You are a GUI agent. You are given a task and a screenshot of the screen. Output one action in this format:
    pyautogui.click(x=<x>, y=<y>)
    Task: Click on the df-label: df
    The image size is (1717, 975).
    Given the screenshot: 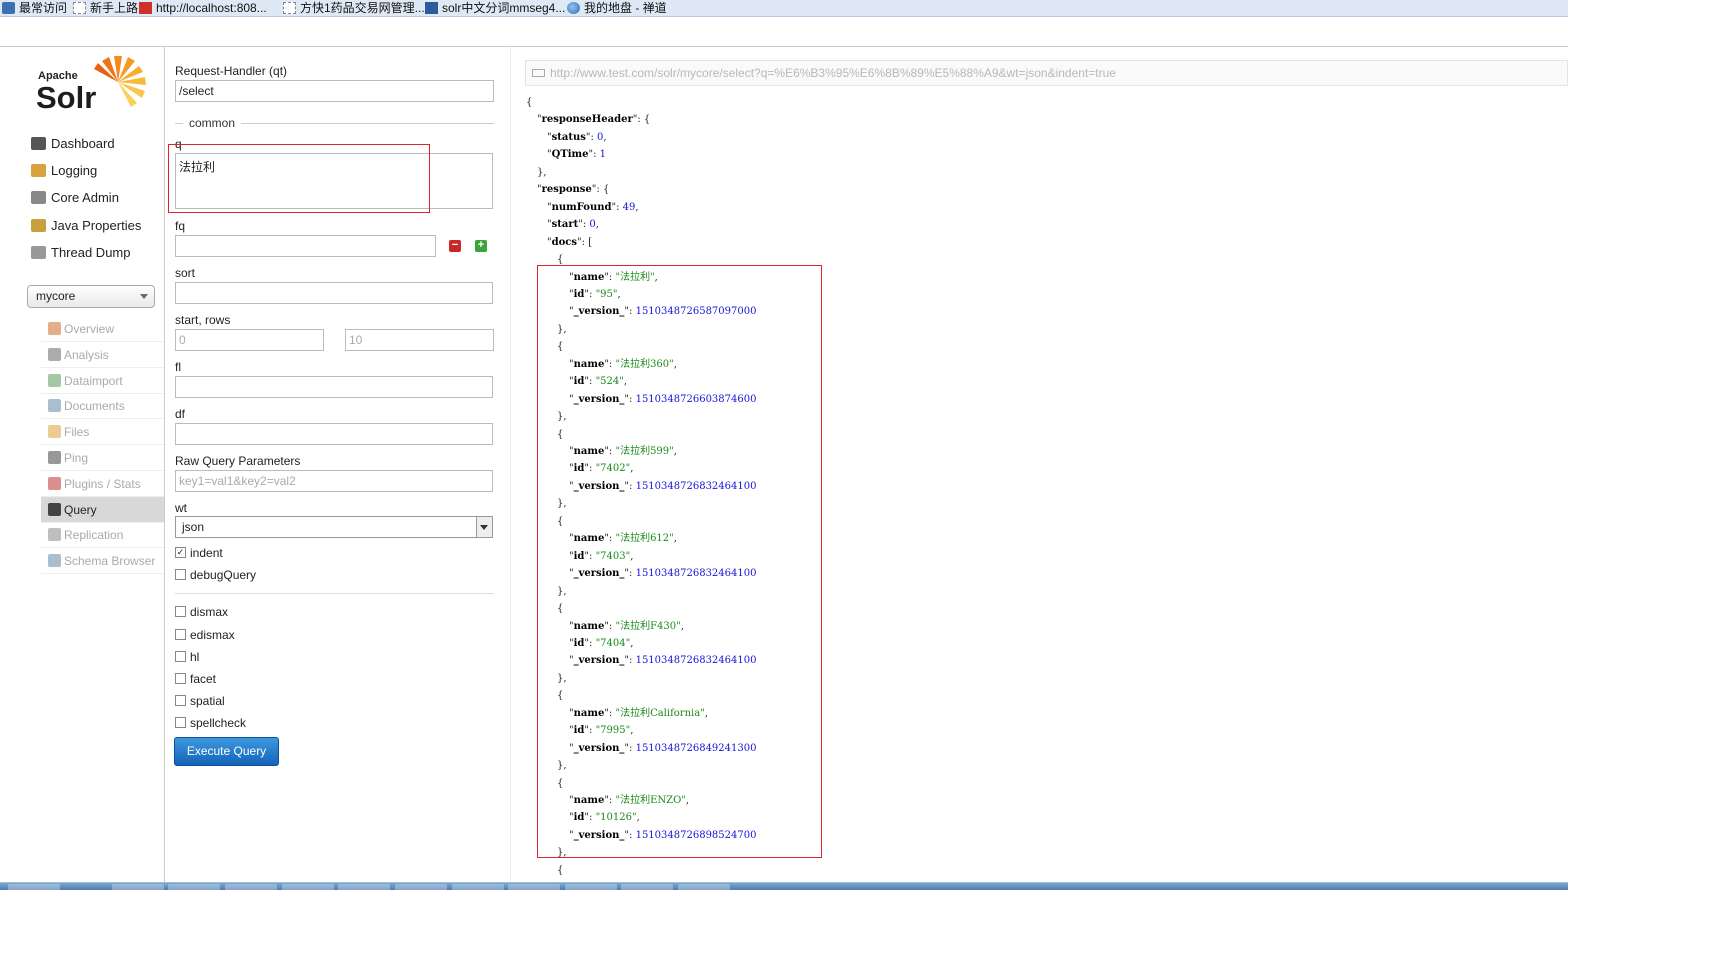 What is the action you would take?
    pyautogui.click(x=180, y=414)
    